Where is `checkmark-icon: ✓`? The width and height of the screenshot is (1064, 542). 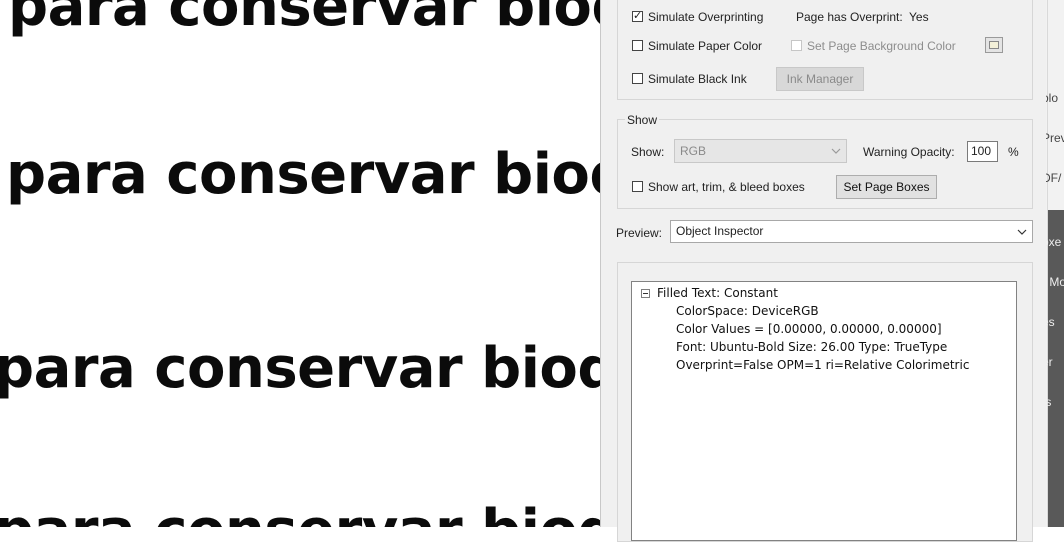 checkmark-icon: ✓ is located at coordinates (638, 16).